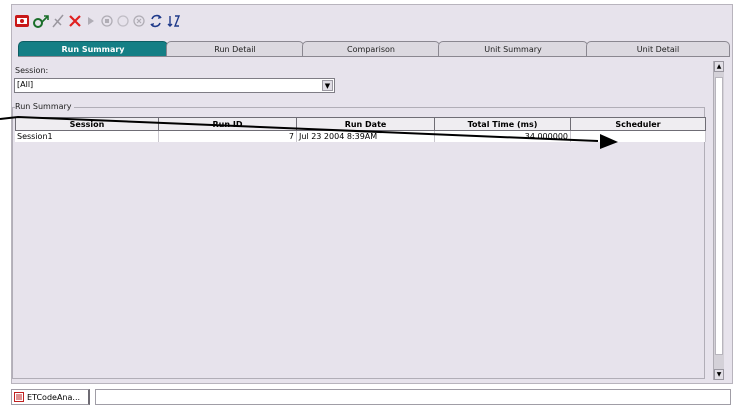  I want to click on tab-unit-detail: Unit Detail, so click(658, 48).